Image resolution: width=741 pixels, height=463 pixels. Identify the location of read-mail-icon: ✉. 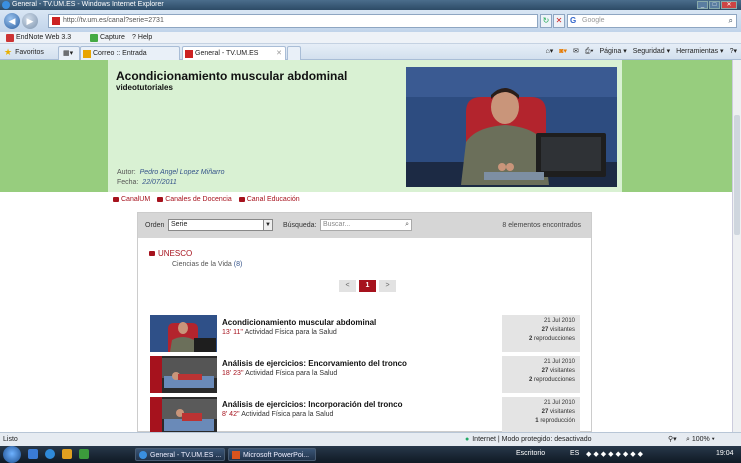
(576, 52).